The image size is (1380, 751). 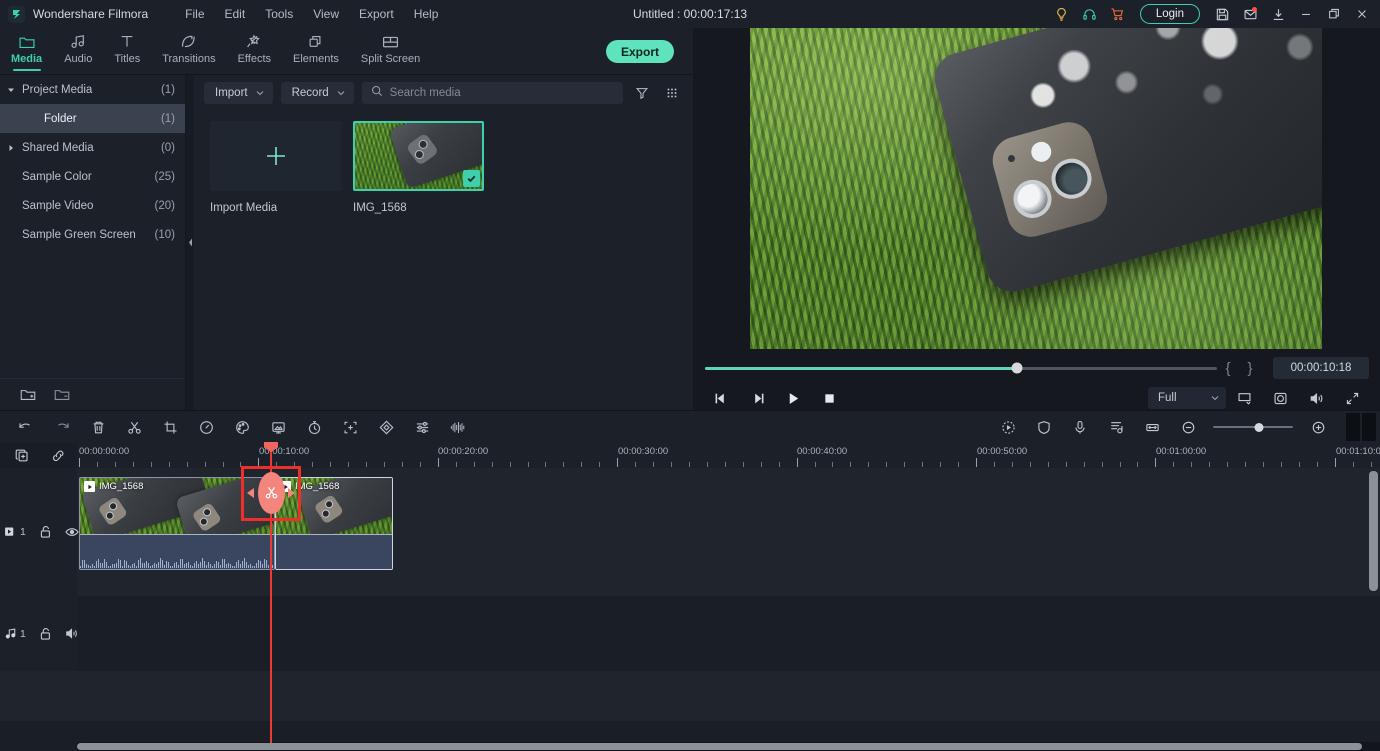 What do you see at coordinates (127, 51) in the screenshot?
I see `tab-titles: Titles` at bounding box center [127, 51].